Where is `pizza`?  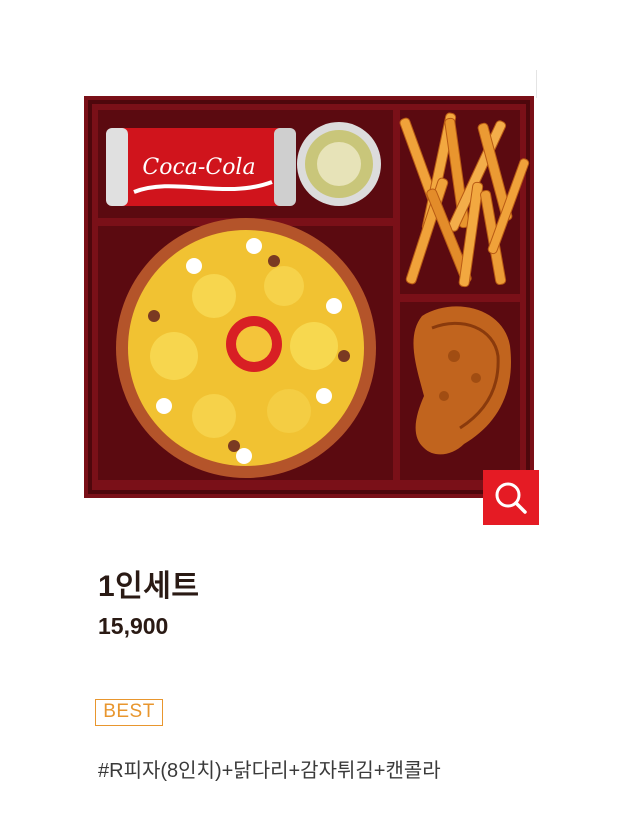
pizza is located at coordinates (246, 348).